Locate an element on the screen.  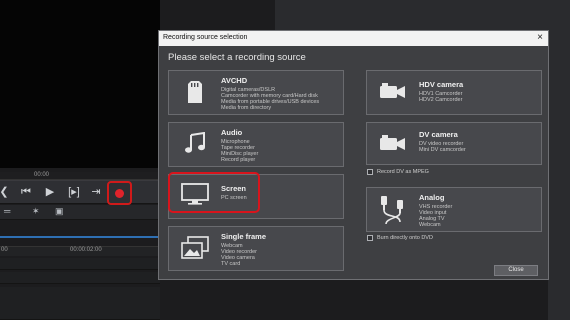
source-title: HDV camera is located at coordinates (441, 84).